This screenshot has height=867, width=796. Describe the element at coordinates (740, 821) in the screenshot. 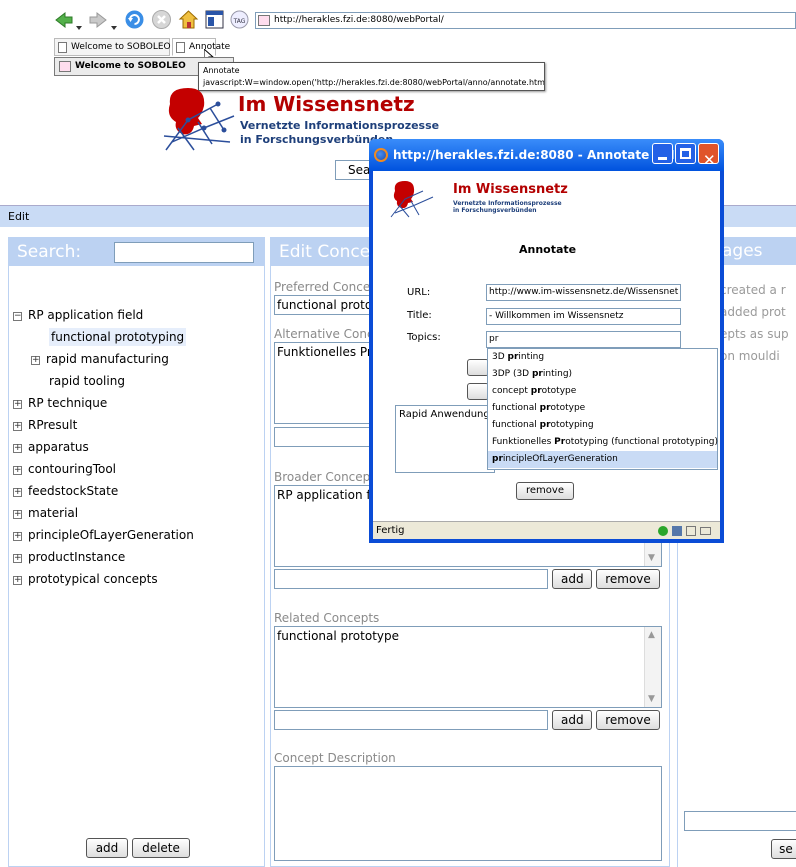

I see `message-input` at that location.